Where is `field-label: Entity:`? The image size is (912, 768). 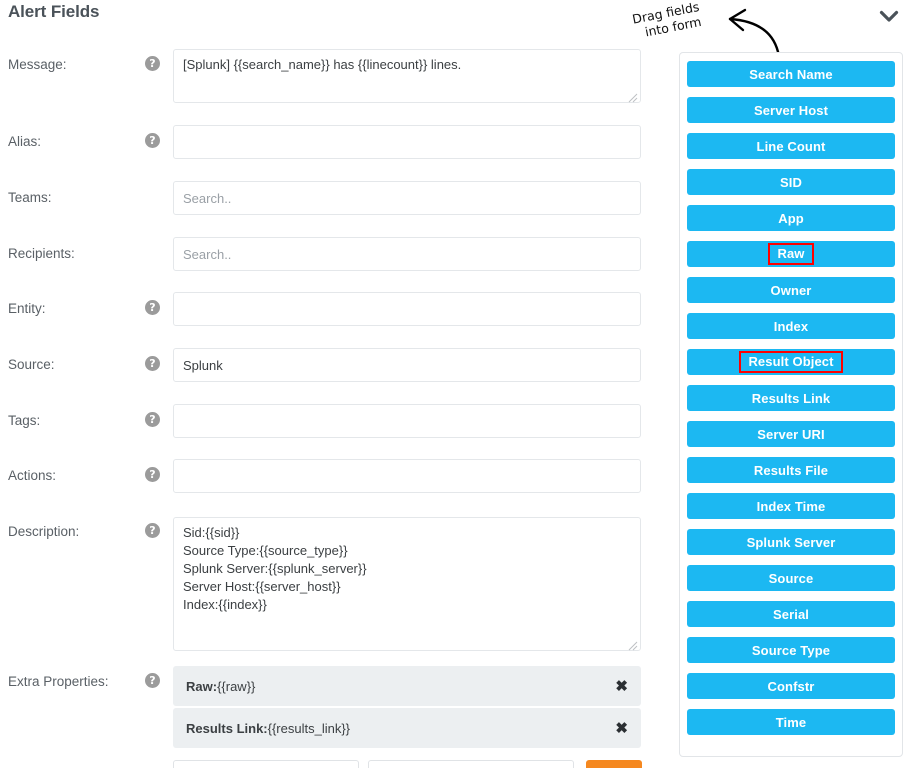
field-label: Entity: is located at coordinates (27, 308).